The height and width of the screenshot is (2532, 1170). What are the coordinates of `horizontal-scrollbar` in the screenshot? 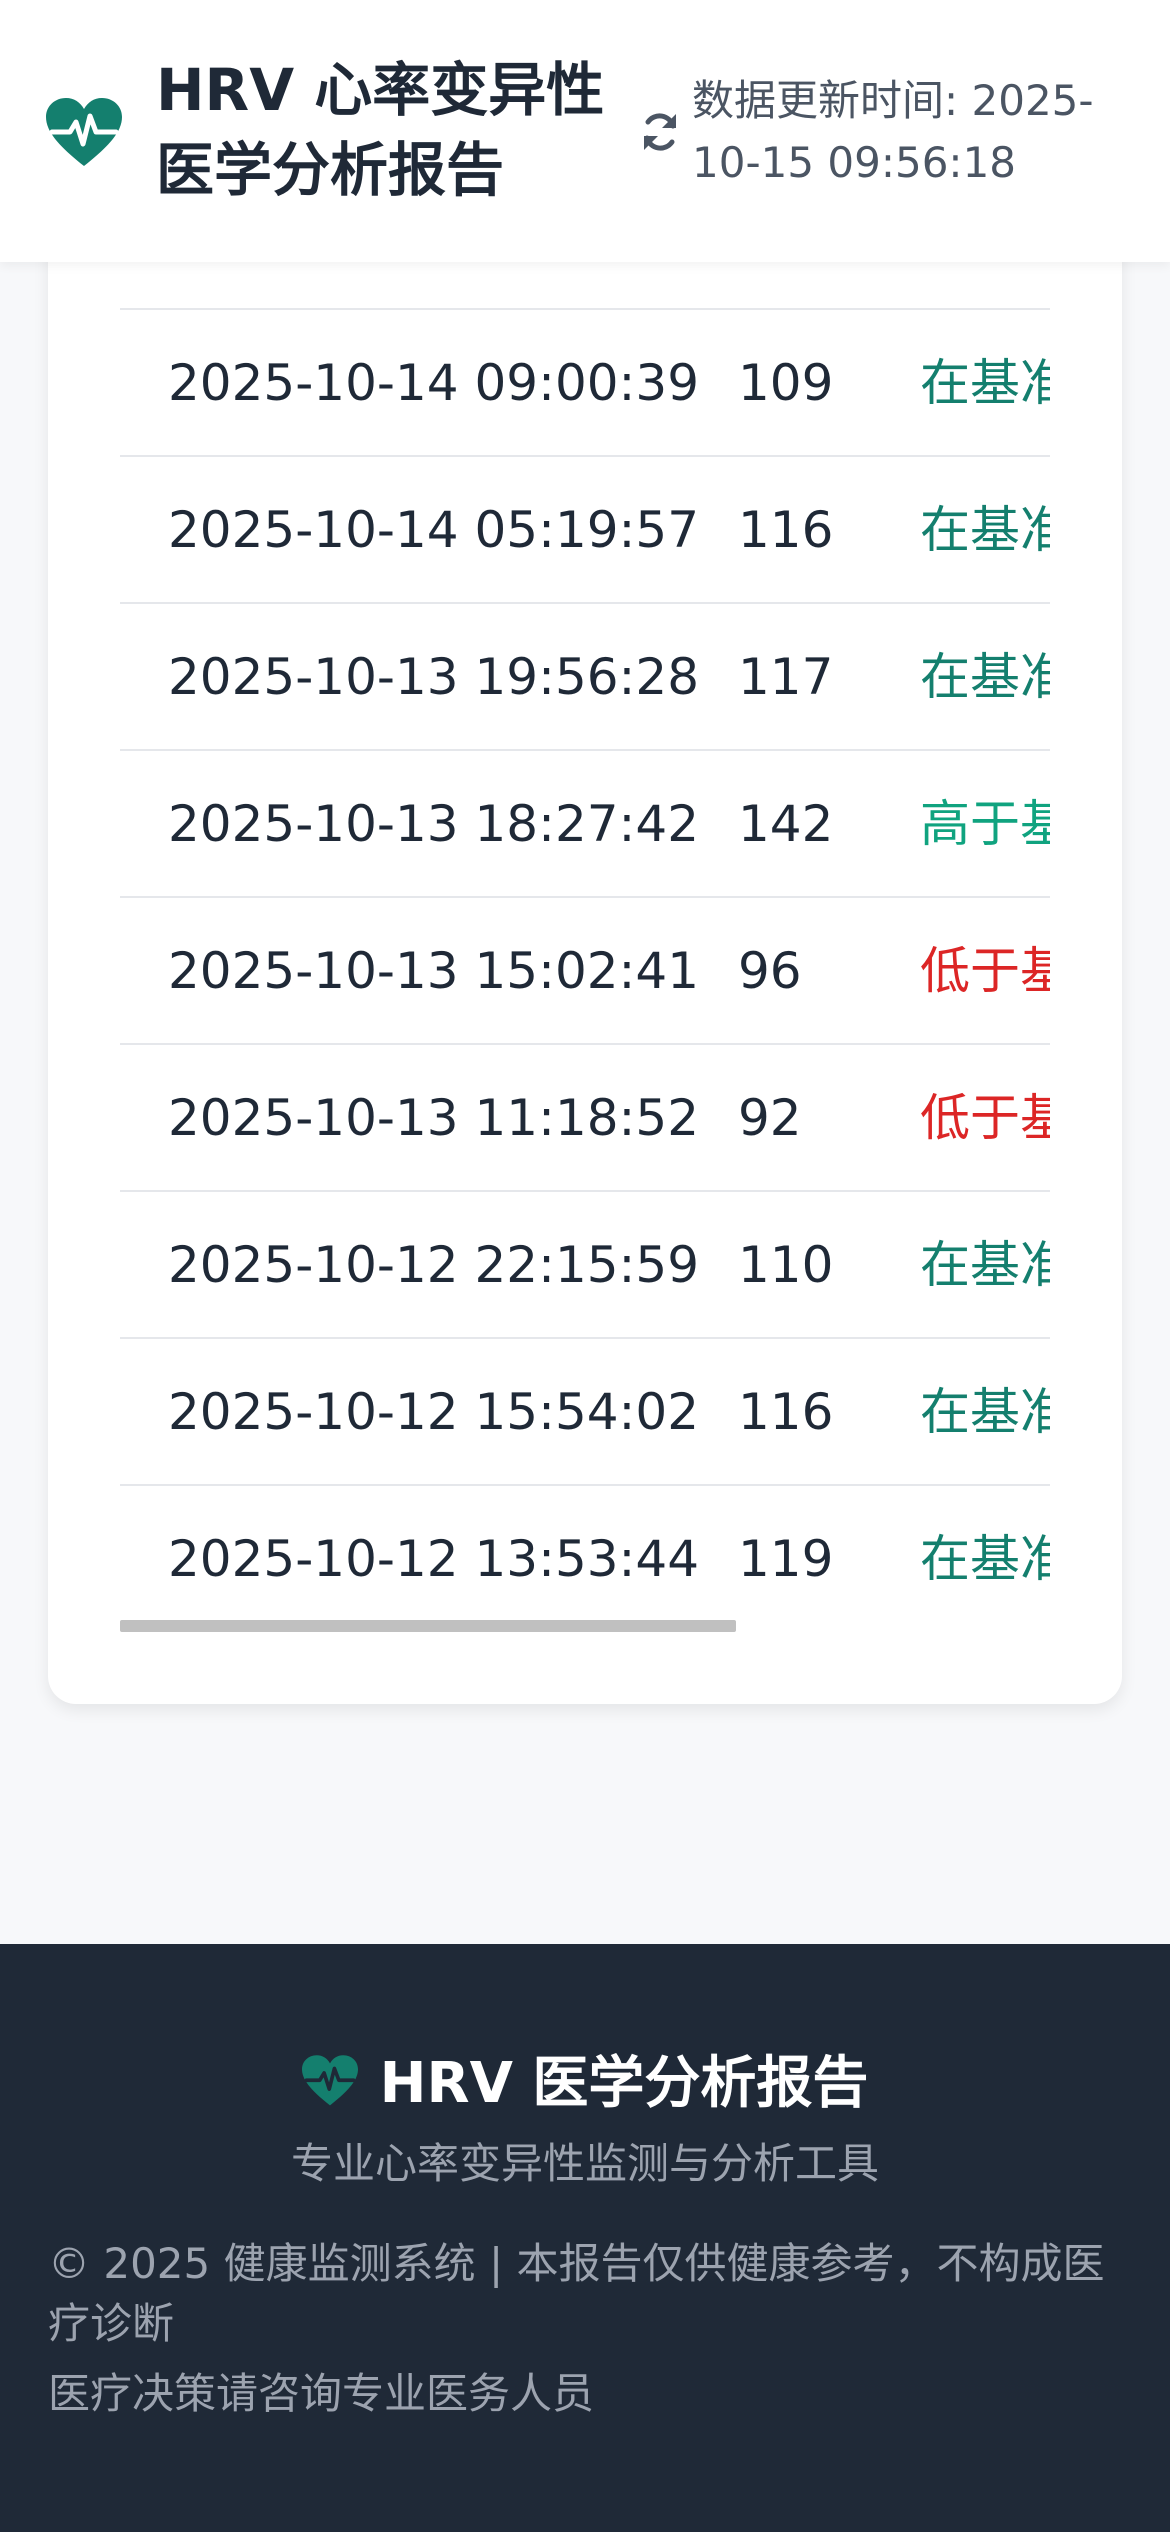 It's located at (428, 1626).